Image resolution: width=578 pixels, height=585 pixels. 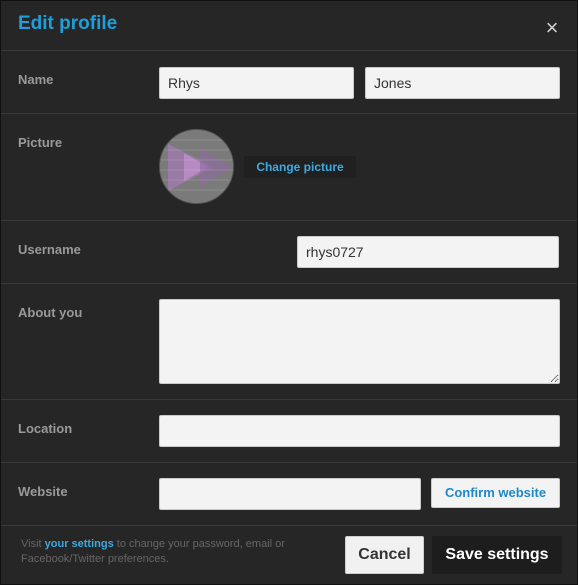 I want to click on website-row: Website Confirm website, so click(x=289, y=495).